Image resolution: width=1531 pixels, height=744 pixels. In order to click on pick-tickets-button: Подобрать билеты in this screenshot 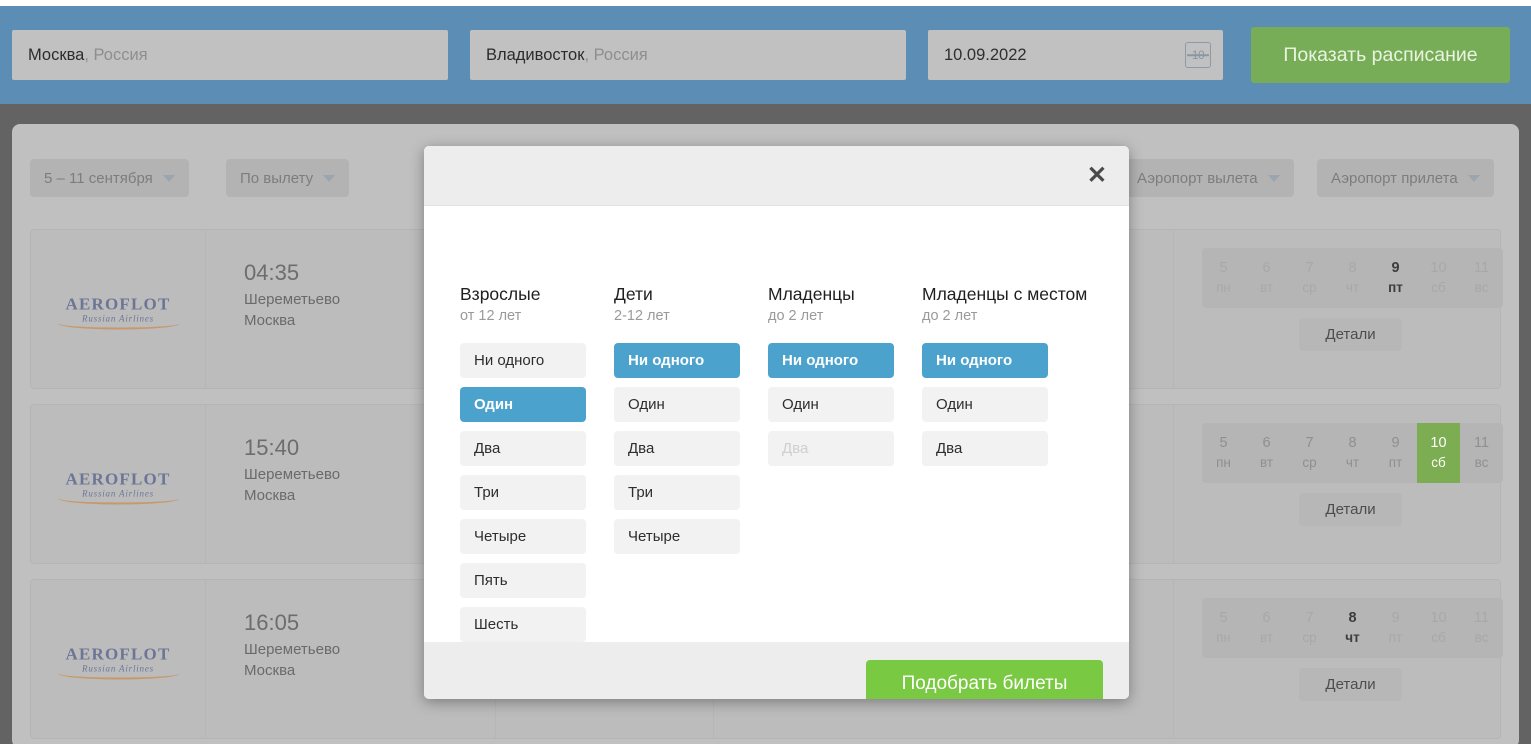, I will do `click(984, 679)`.